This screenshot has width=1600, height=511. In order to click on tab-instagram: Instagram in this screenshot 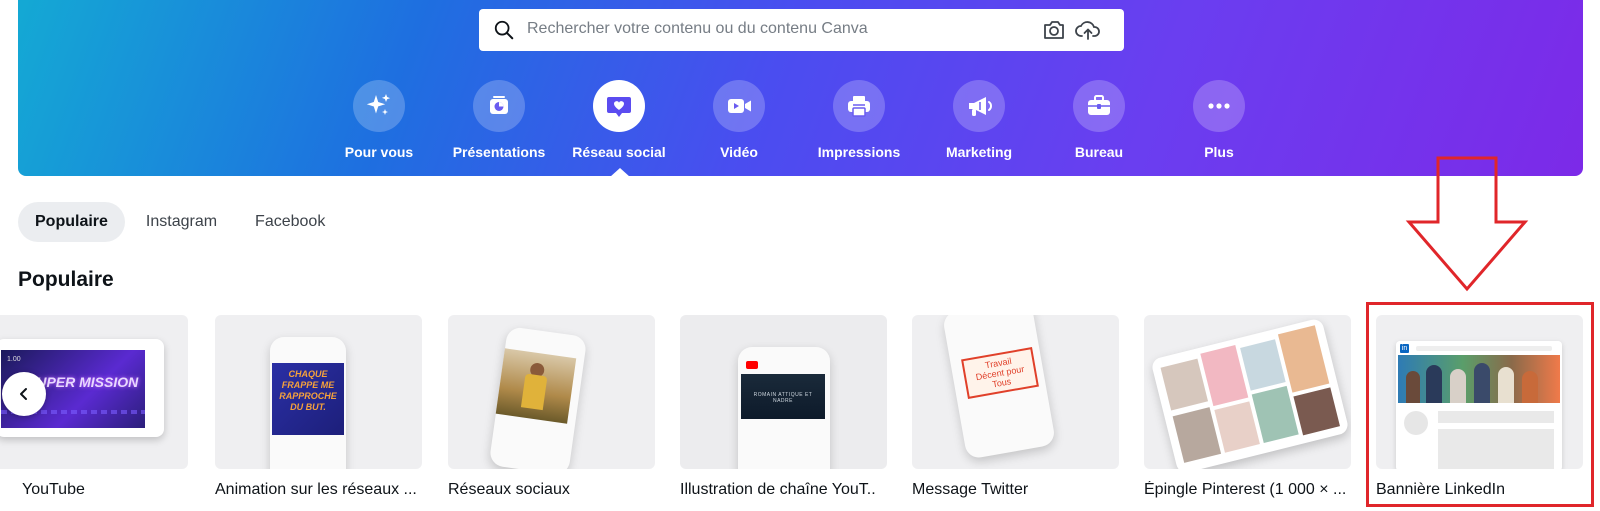, I will do `click(181, 222)`.